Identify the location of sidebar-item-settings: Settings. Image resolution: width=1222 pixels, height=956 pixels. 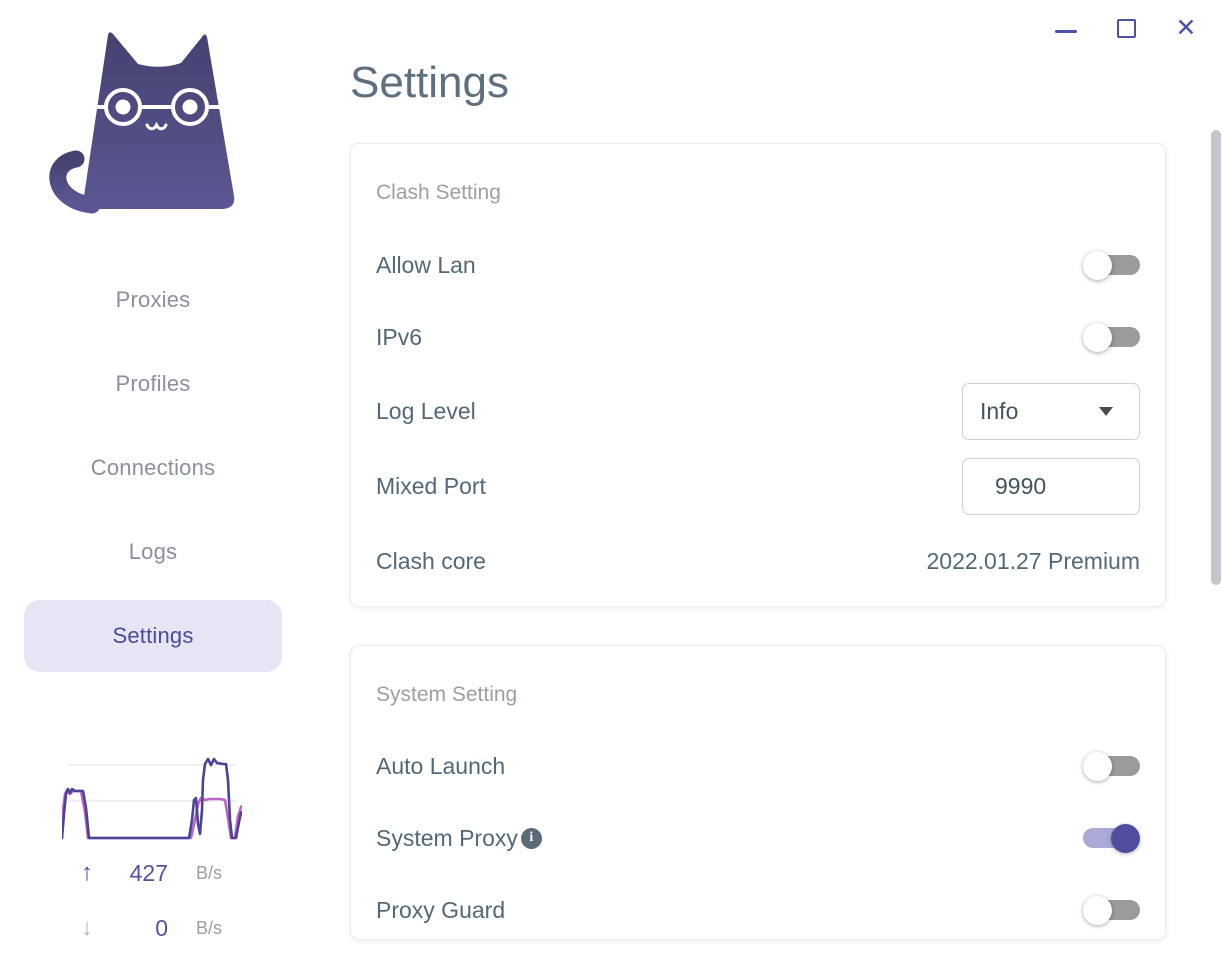
(153, 636).